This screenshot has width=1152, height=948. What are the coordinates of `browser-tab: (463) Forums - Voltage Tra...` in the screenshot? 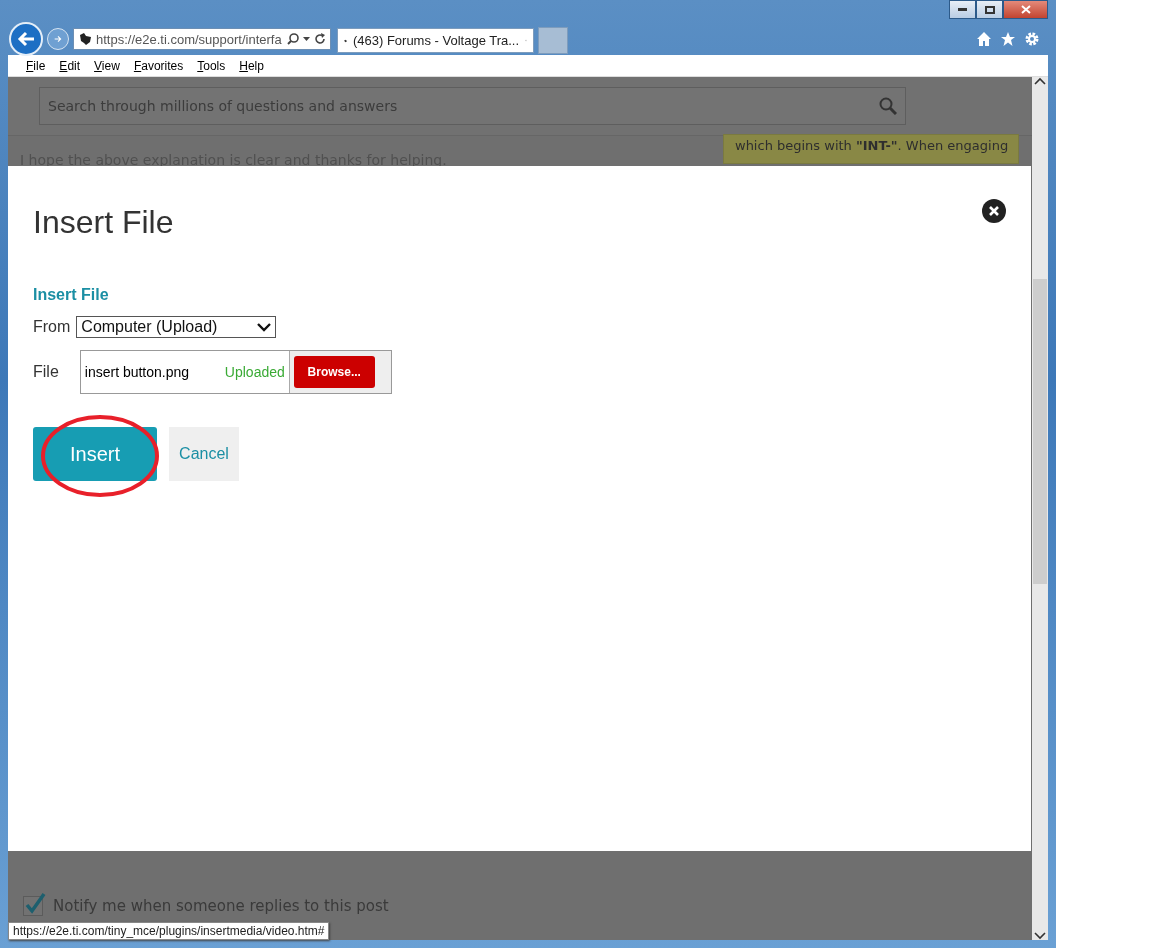 It's located at (435, 40).